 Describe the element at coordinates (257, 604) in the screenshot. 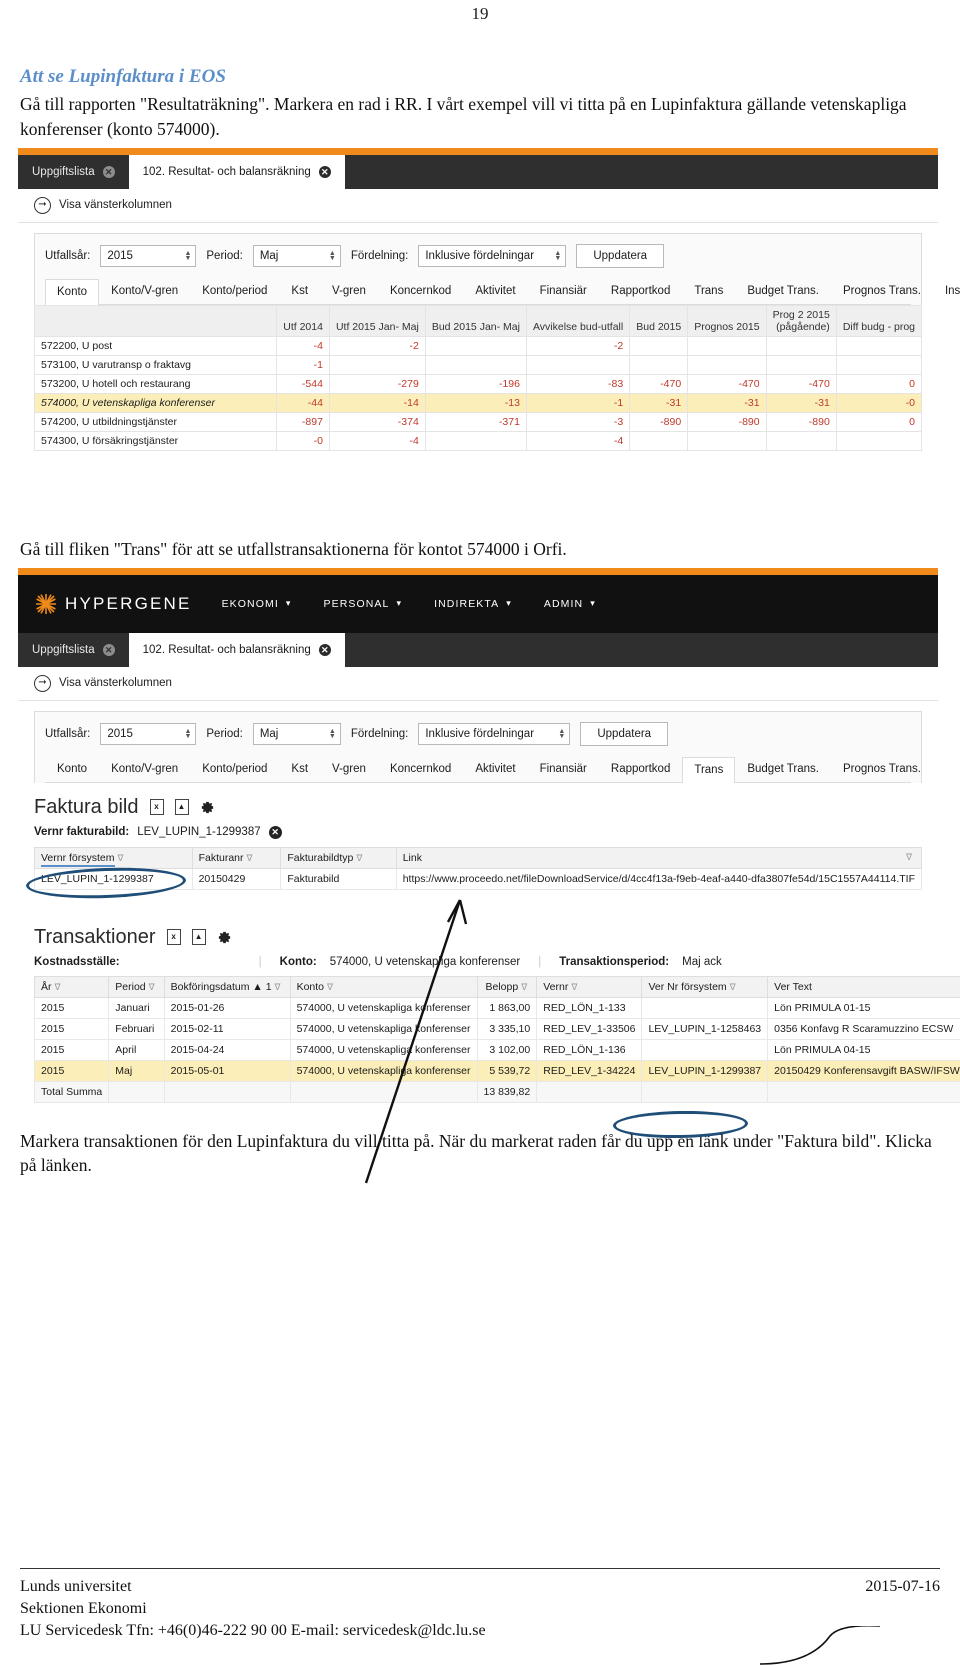

I see `nav-item-ekonomi: EKONOMI ▾` at that location.